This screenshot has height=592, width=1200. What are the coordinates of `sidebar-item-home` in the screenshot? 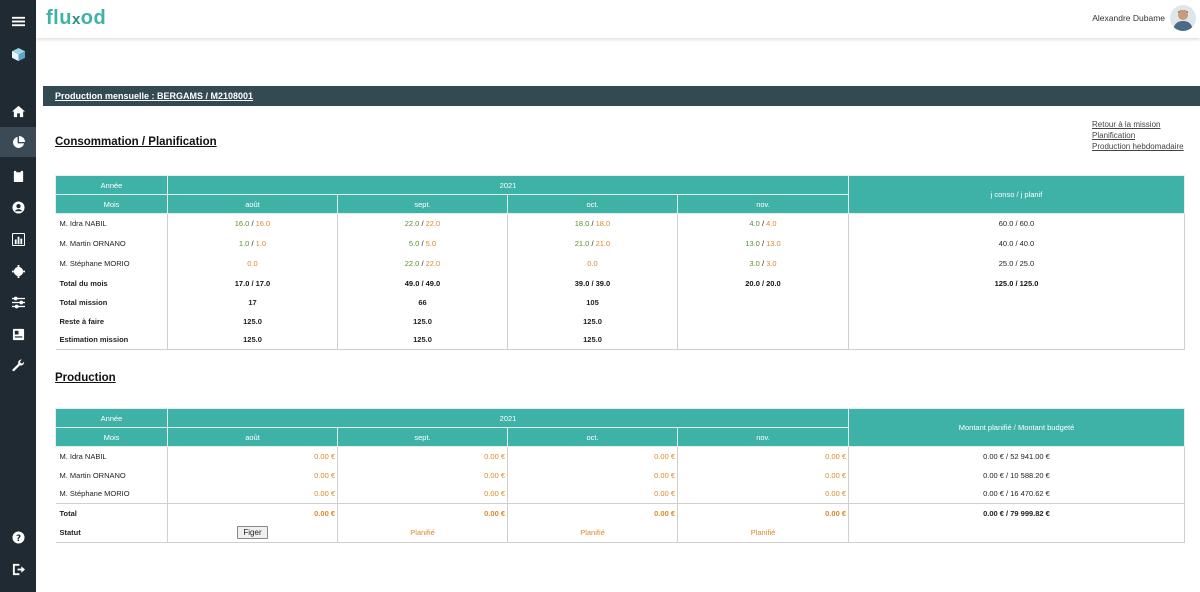 It's located at (18, 111).